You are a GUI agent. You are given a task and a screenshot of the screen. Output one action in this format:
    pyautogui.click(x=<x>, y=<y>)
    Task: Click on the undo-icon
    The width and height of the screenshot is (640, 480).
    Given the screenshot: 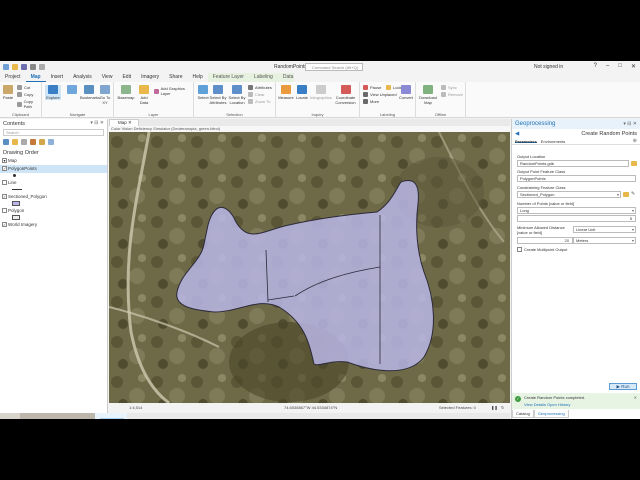 What is the action you would take?
    pyautogui.click(x=33, y=67)
    